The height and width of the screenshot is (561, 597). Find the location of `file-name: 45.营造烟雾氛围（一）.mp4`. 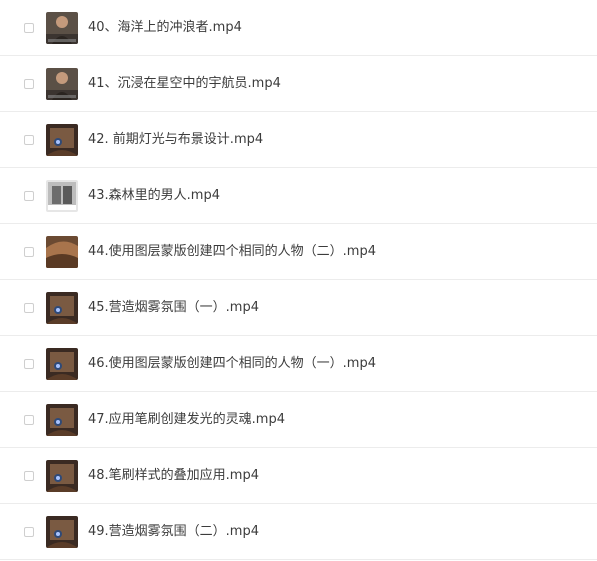

file-name: 45.营造烟雾氛围（一）.mp4 is located at coordinates (173, 308).